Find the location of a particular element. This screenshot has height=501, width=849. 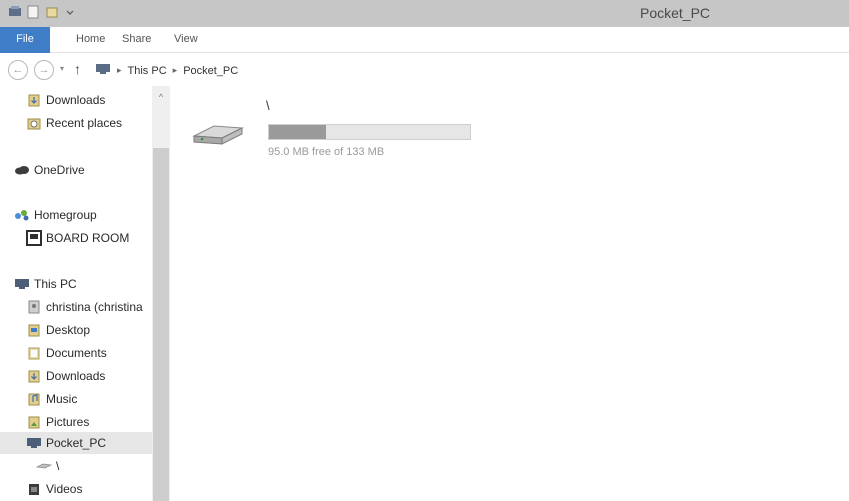

documents-folder-icon is located at coordinates (34, 353).